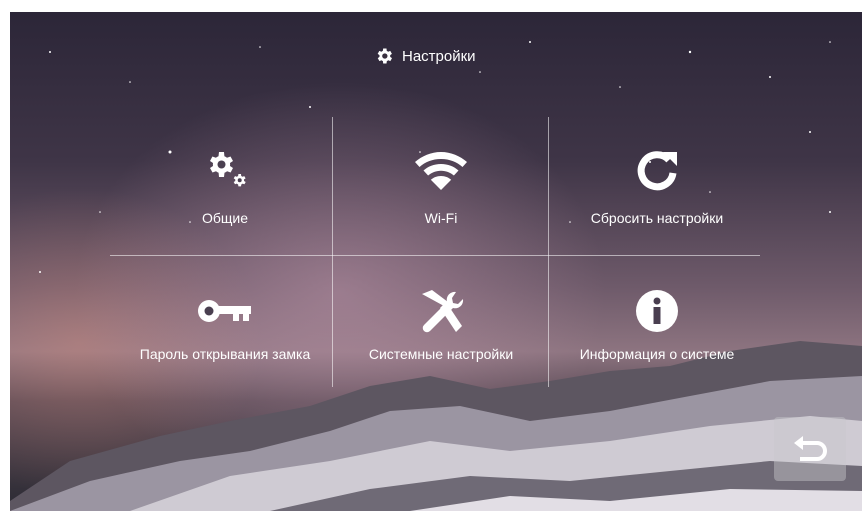 The width and height of the screenshot is (866, 513). I want to click on back-arrow-icon, so click(810, 448).